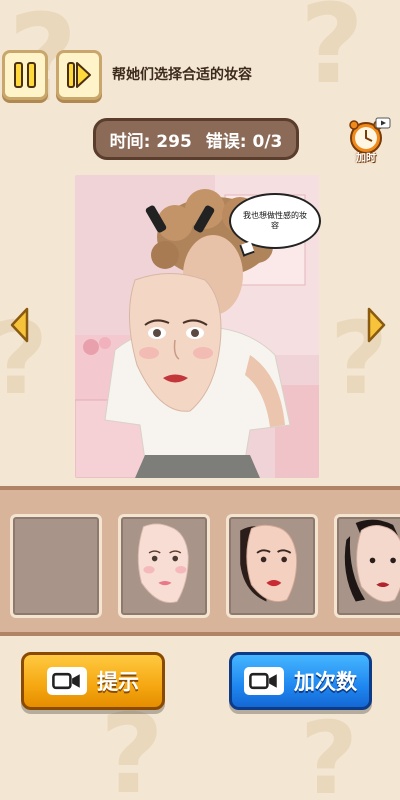 The width and height of the screenshot is (400, 800). I want to click on pause-button, so click(25, 75).